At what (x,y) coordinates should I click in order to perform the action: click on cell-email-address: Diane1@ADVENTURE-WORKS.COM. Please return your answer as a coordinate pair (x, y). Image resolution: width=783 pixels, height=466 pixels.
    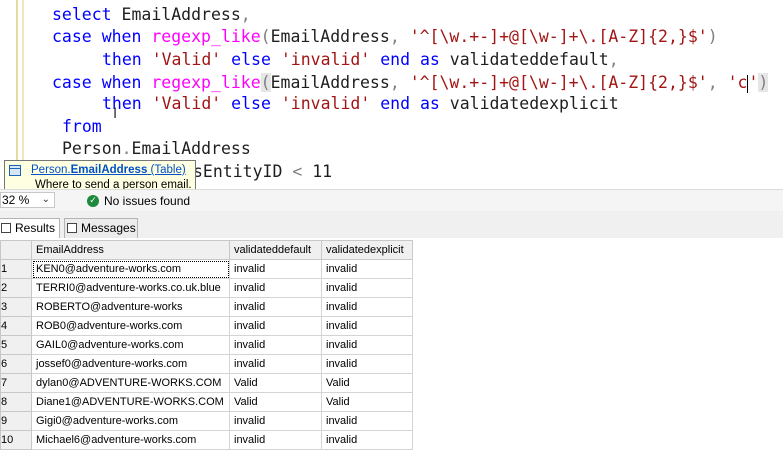
    Looking at the image, I should click on (130, 402).